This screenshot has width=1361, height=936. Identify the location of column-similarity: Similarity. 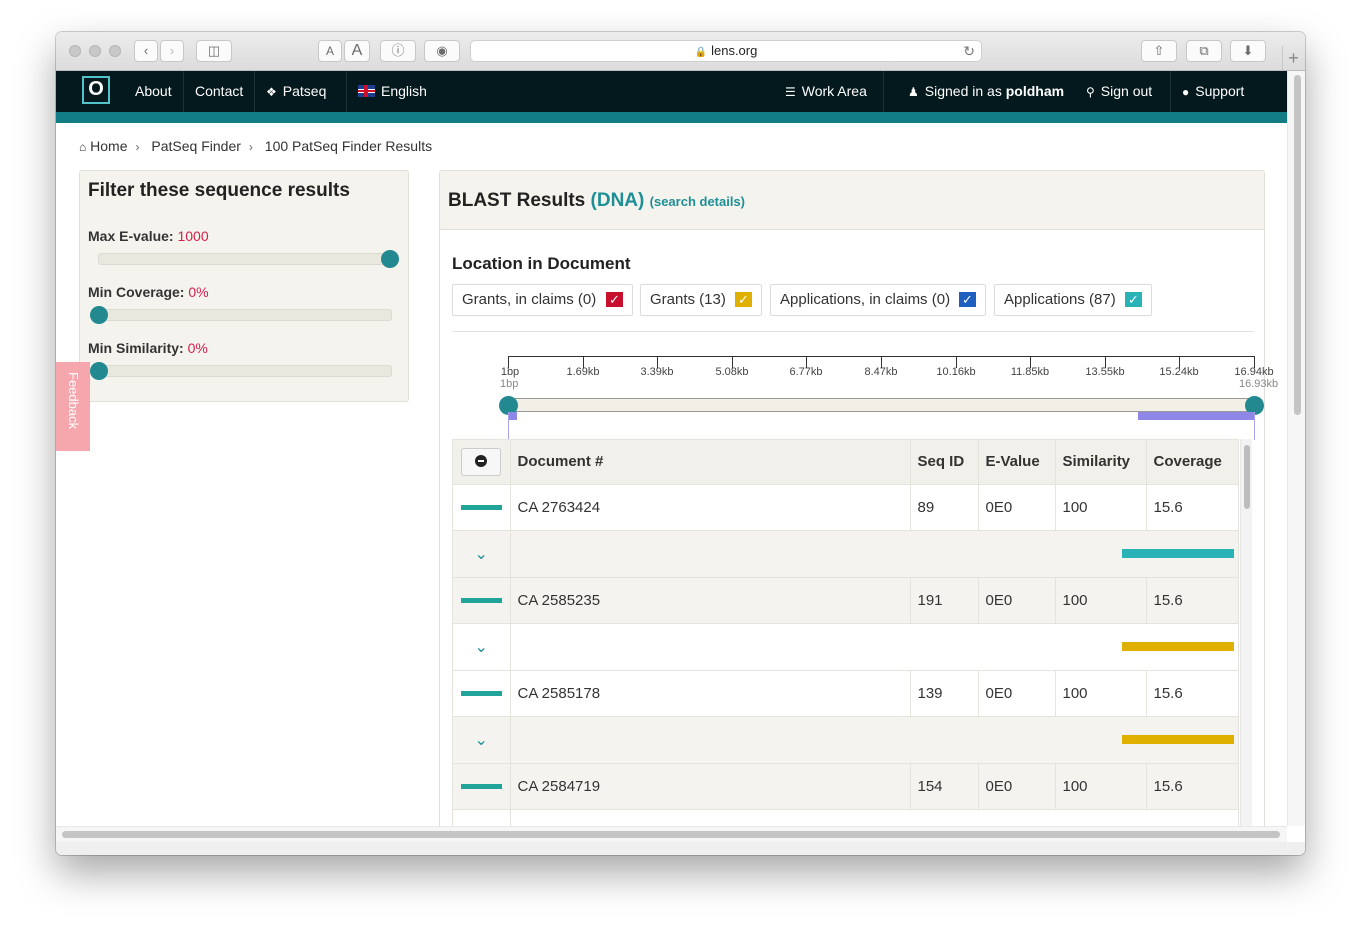
(1101, 462).